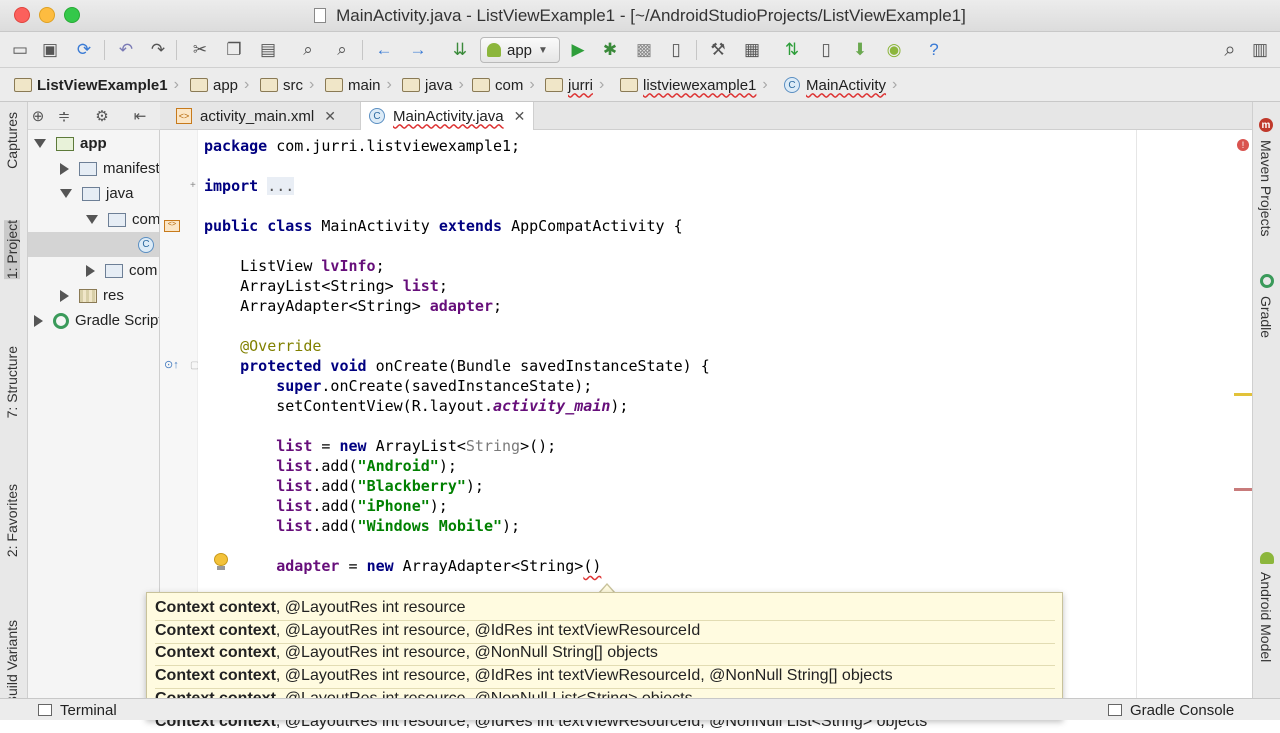 The image size is (1280, 733). What do you see at coordinates (342, 50) in the screenshot?
I see `replace-icon: ⌕` at bounding box center [342, 50].